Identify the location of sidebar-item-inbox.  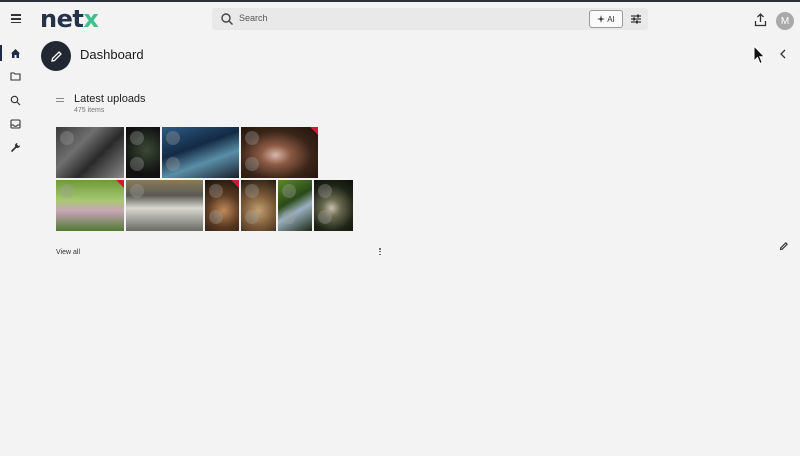
(15, 124).